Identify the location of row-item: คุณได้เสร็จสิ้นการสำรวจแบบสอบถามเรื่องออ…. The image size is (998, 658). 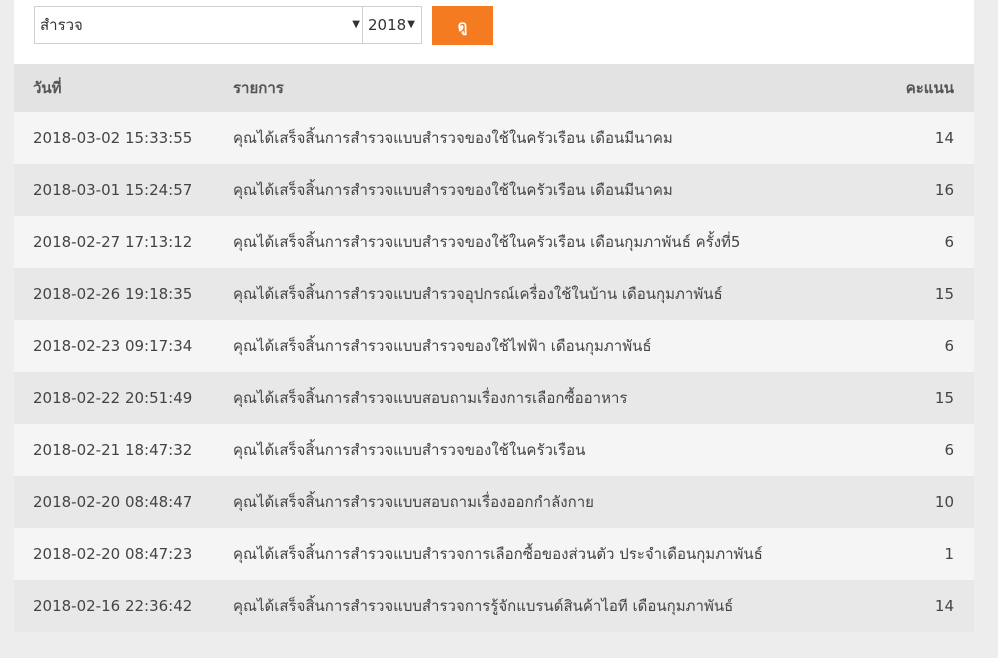
(413, 502).